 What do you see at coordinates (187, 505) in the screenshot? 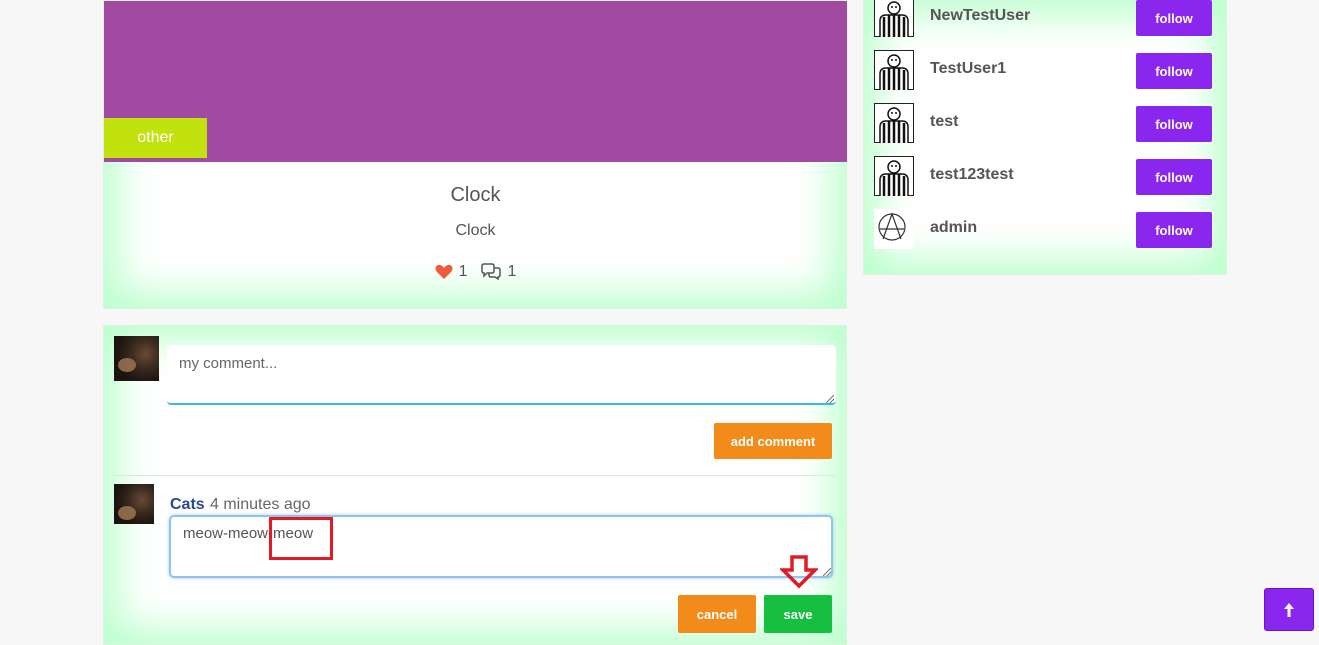
I see `comment-author: Cats` at bounding box center [187, 505].